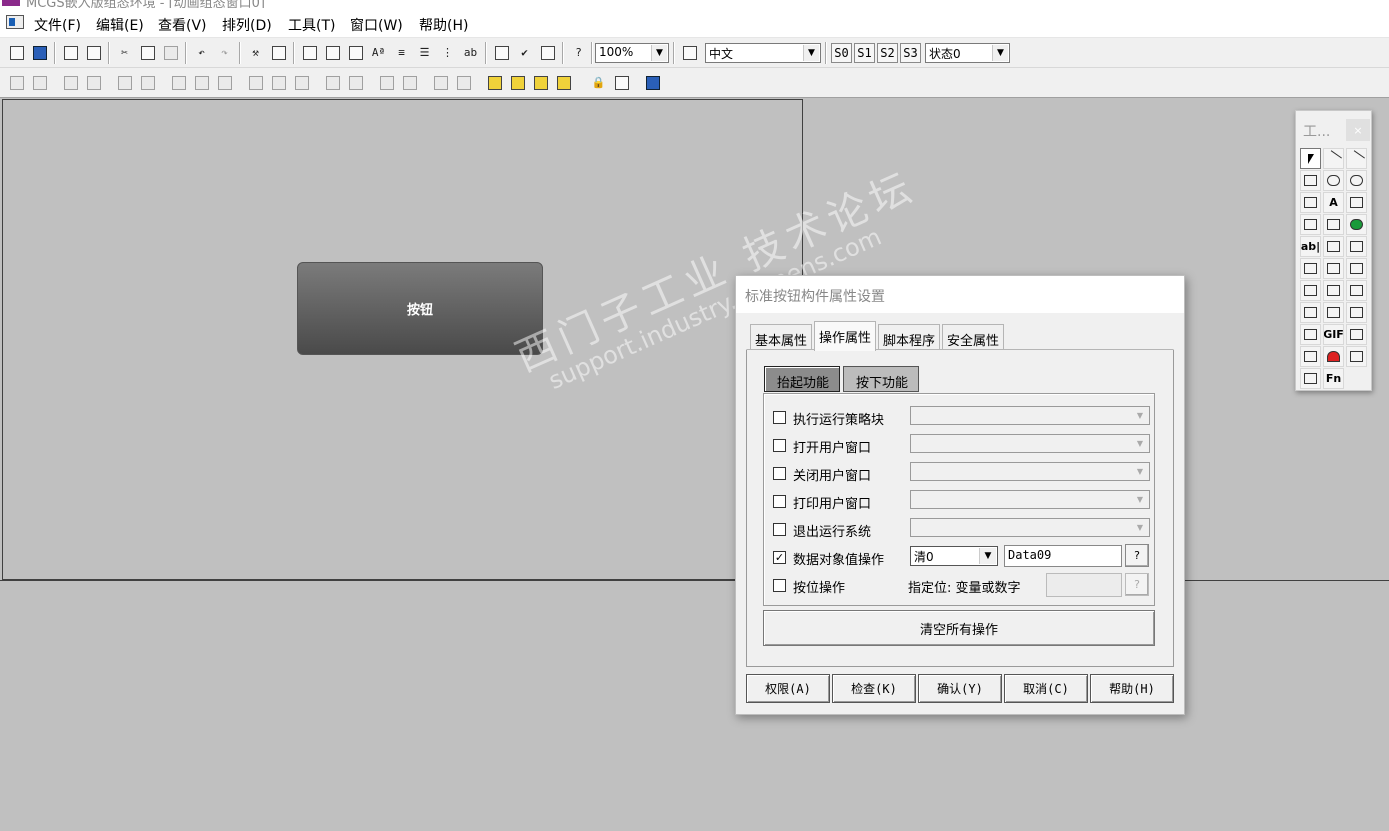  What do you see at coordinates (1310, 378) in the screenshot?
I see `recipe-icon` at bounding box center [1310, 378].